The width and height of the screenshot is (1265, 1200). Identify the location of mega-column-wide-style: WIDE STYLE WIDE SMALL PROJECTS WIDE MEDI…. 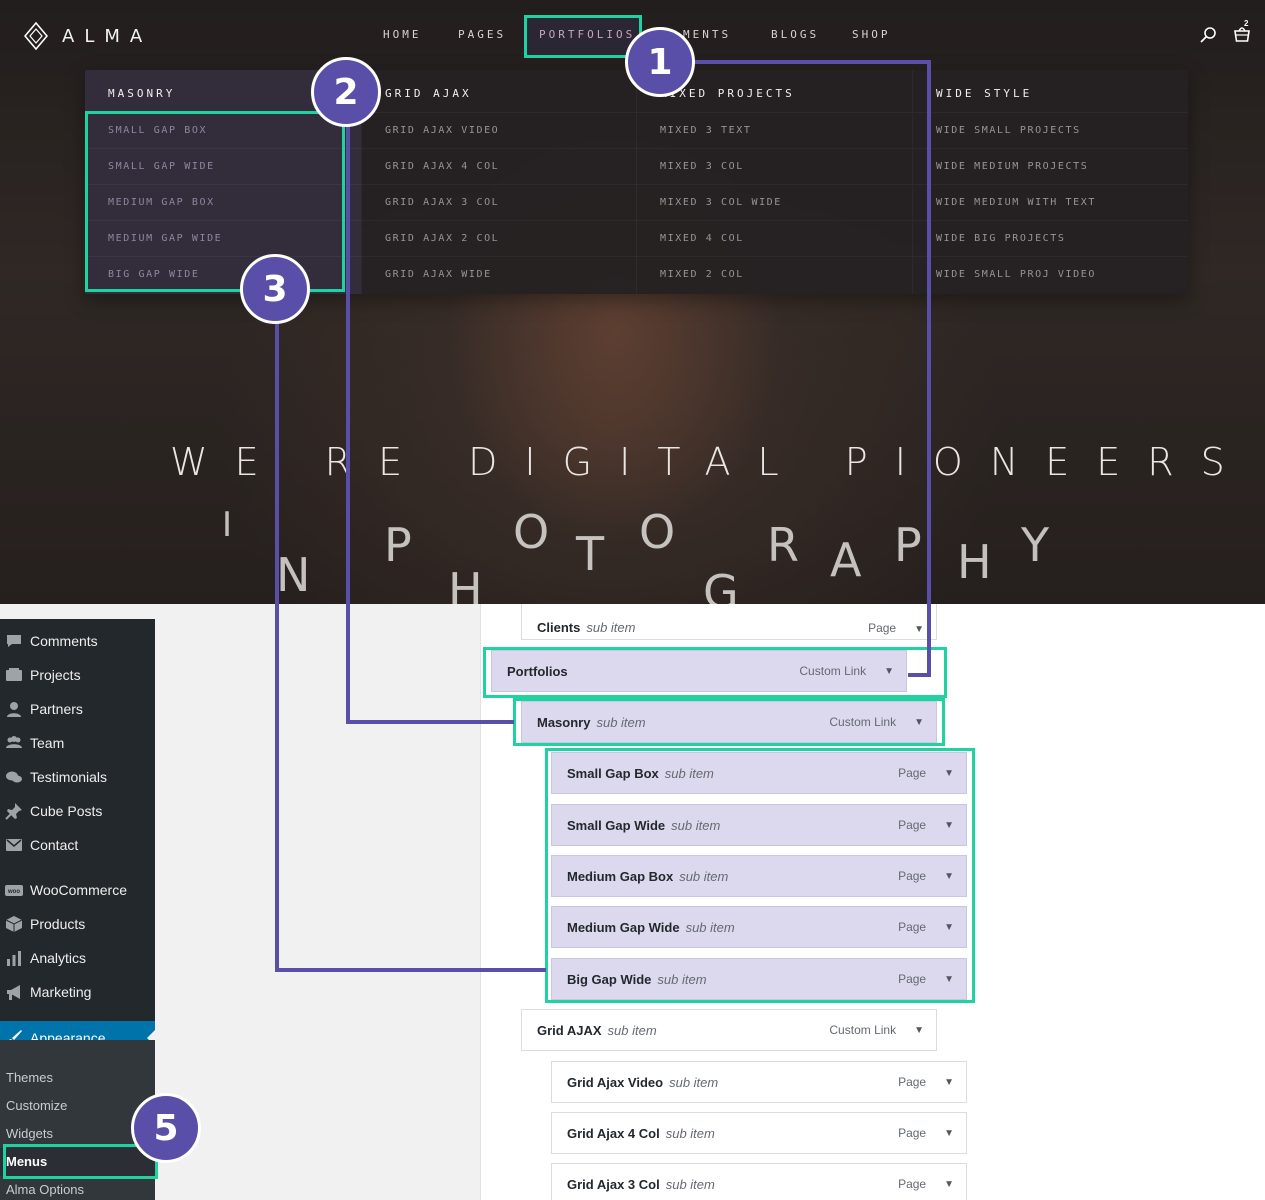
(1050, 182).